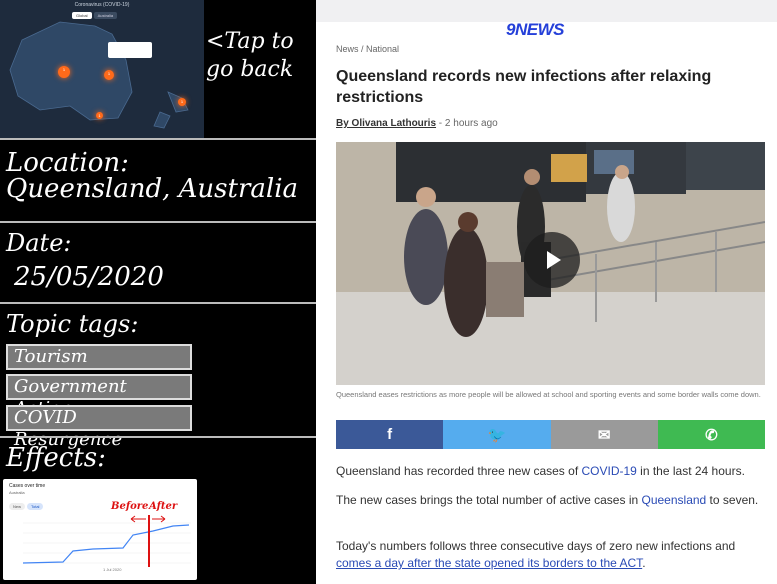  I want to click on cases-line, so click(106, 544).